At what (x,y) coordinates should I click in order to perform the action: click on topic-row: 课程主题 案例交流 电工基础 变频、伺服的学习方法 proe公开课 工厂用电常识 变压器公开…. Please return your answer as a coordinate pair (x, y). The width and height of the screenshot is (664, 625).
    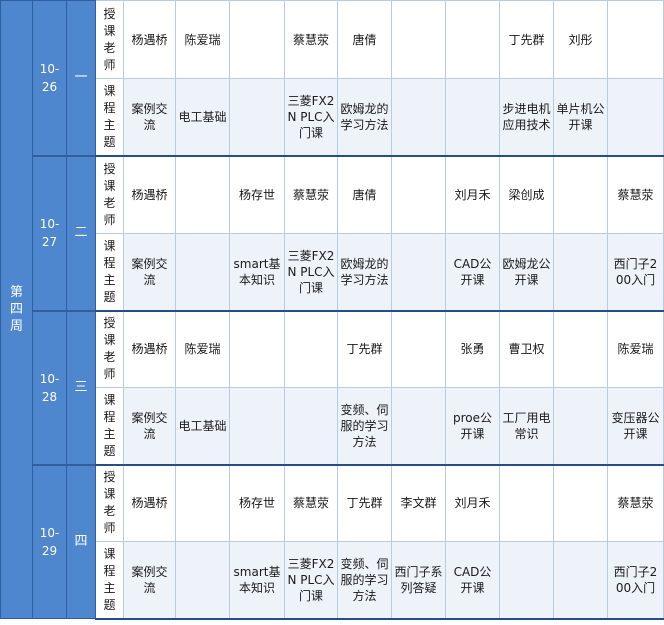
    Looking at the image, I should click on (332, 426).